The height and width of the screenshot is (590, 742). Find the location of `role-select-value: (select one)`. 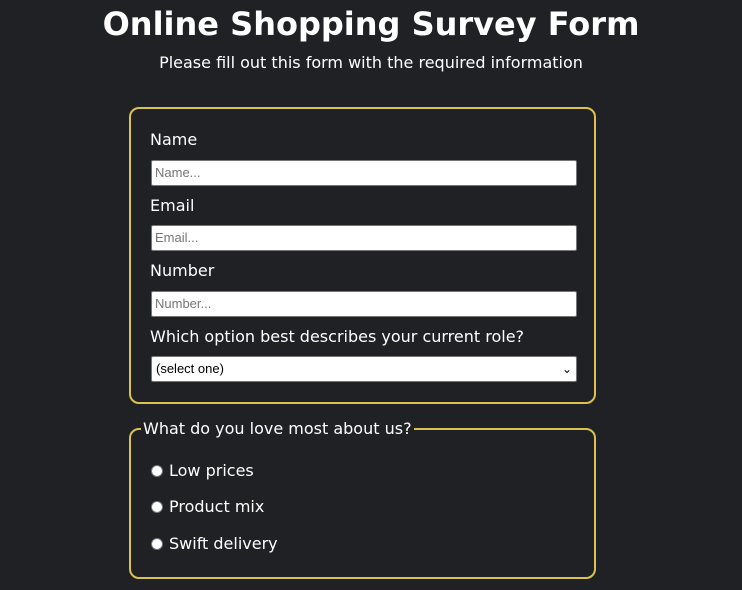

role-select-value: (select one) is located at coordinates (190, 368).